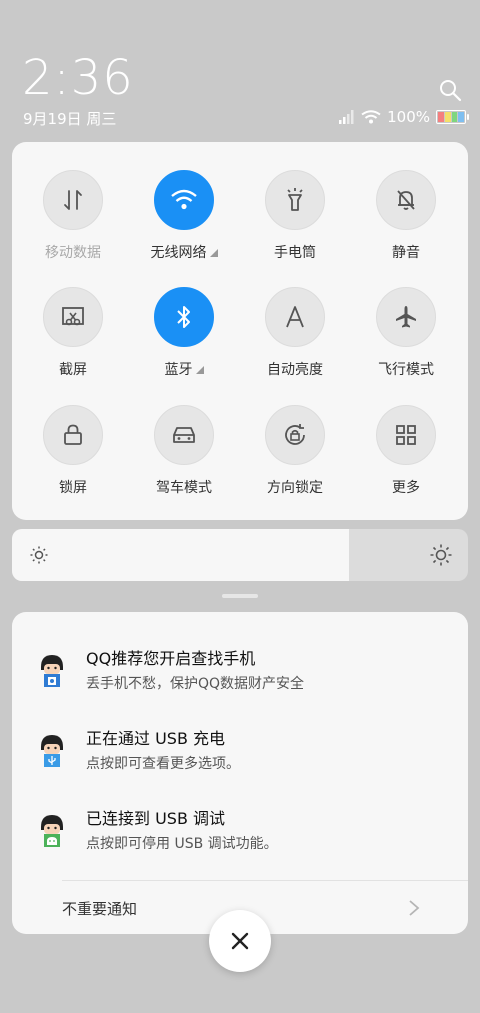 Image resolution: width=480 pixels, height=1013 pixels. What do you see at coordinates (52, 671) in the screenshot?
I see `qq-avatar-icon` at bounding box center [52, 671].